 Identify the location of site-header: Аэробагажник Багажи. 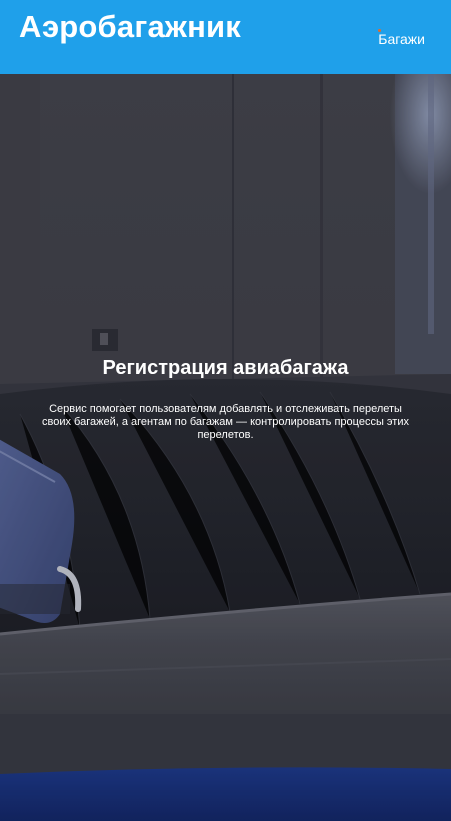
(225, 37).